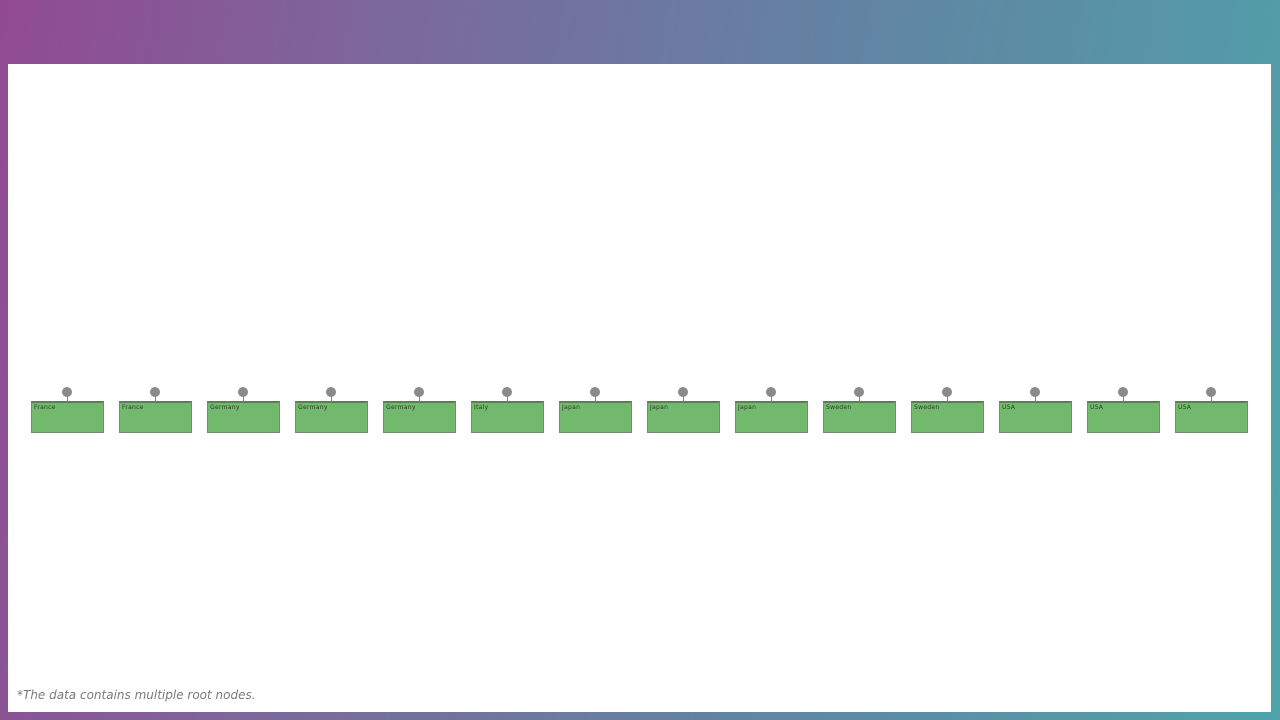  I want to click on tree-node: Italy, so click(507, 410).